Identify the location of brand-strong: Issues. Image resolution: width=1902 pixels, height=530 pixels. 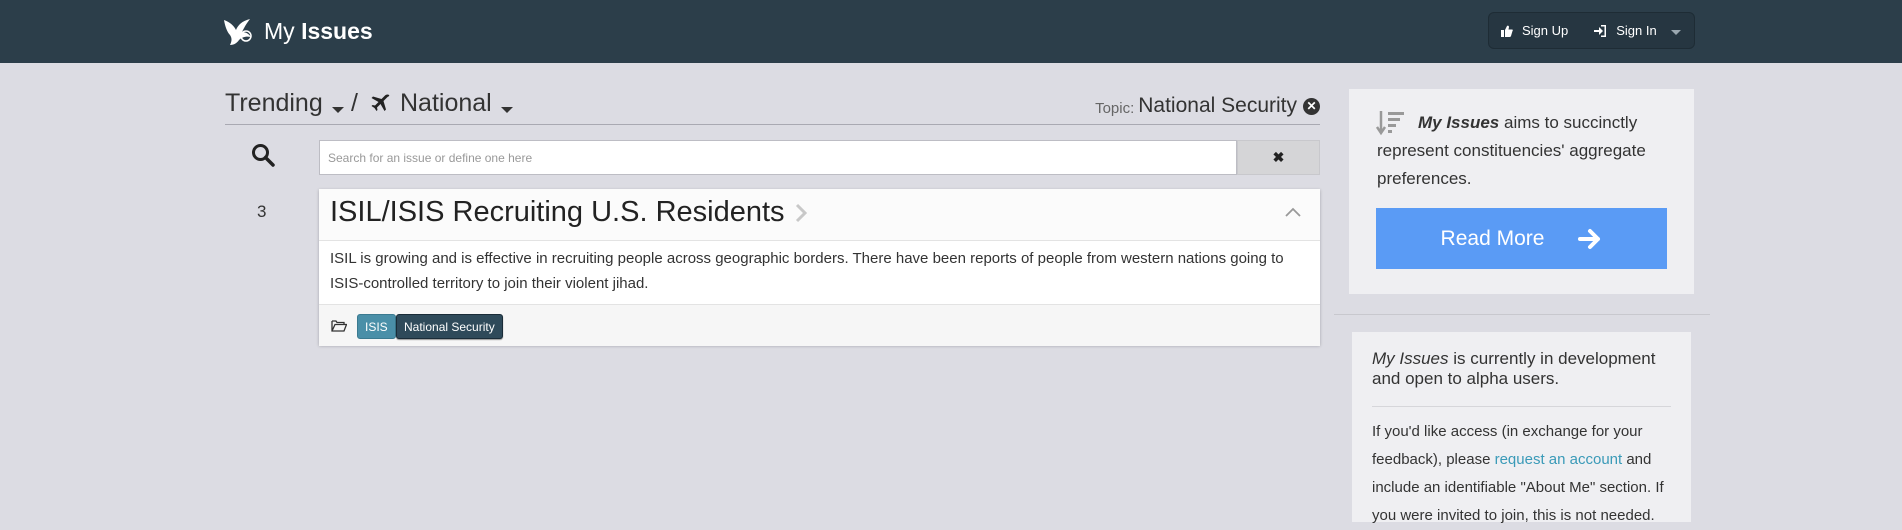
(337, 30).